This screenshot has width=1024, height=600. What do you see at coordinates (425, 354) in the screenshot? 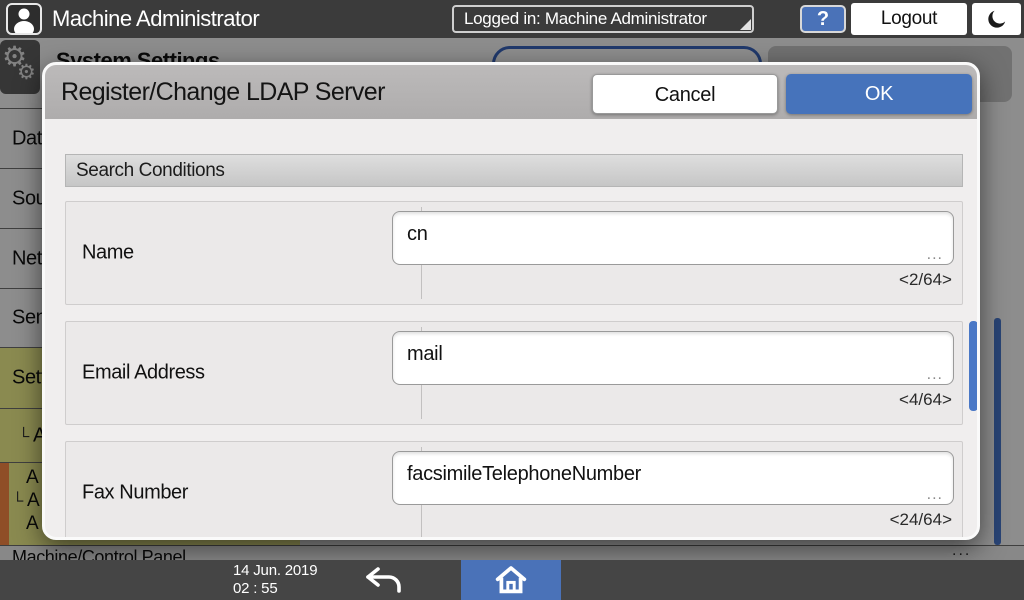
I see `input-value: mail` at bounding box center [425, 354].